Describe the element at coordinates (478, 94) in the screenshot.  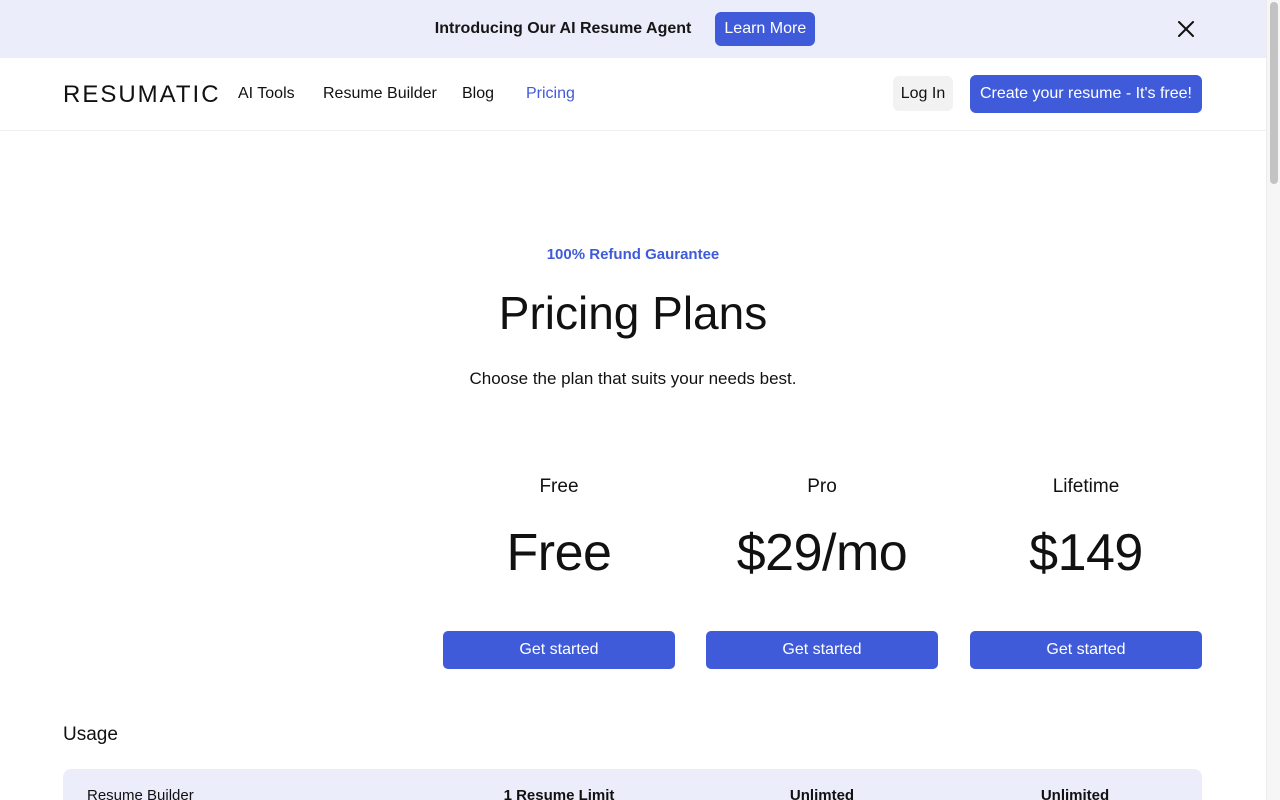
I see `nav-link-blog: Blog` at that location.